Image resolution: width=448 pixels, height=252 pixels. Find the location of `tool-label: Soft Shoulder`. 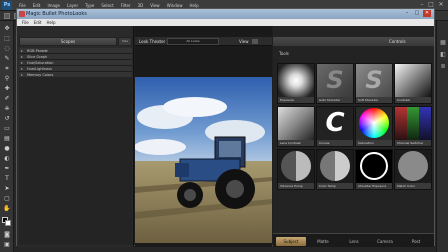

tool-label: Soft Shoulder is located at coordinates (368, 100).